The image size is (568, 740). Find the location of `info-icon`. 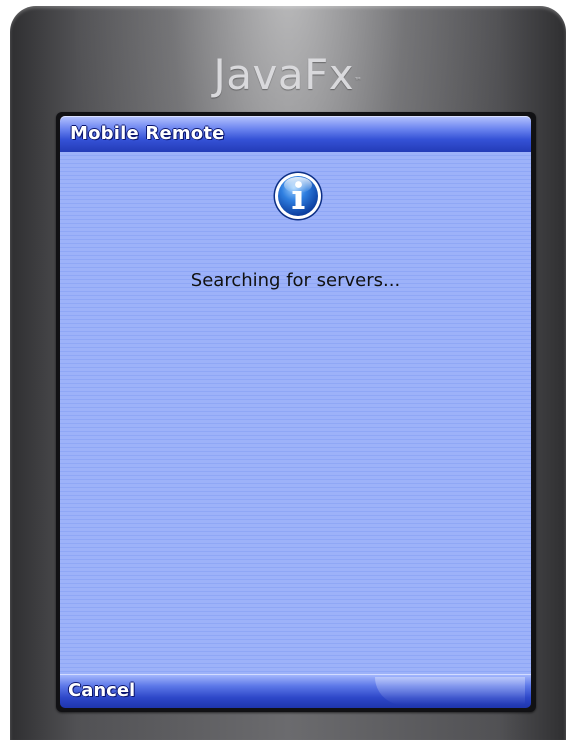

info-icon is located at coordinates (298, 196).